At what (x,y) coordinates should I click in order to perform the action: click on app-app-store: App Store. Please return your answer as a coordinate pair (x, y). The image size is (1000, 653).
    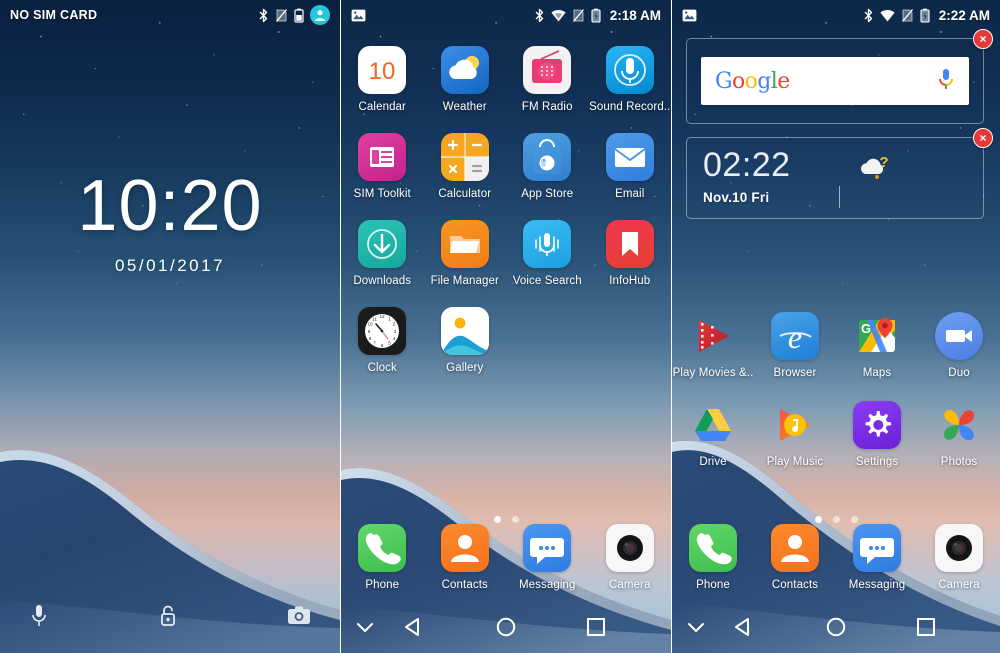
    Looking at the image, I should click on (547, 166).